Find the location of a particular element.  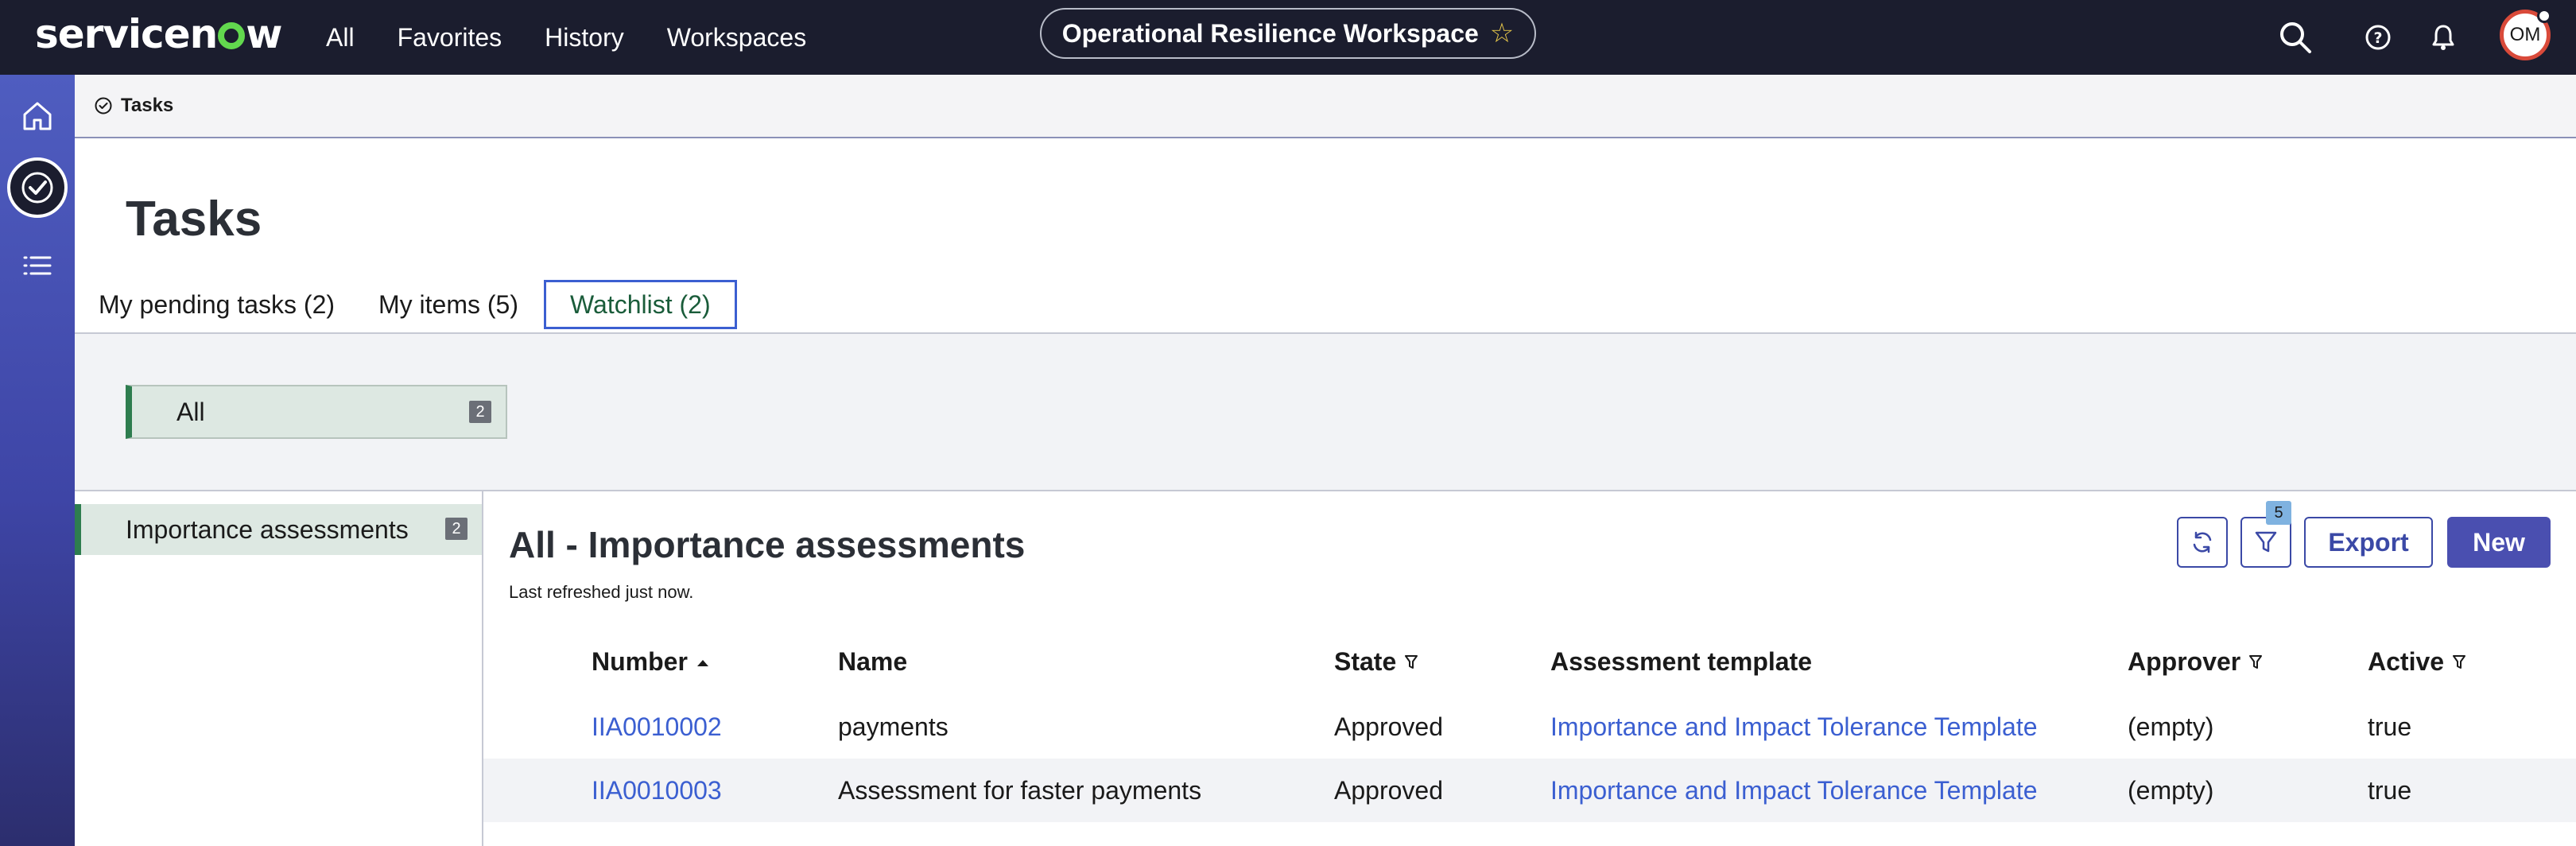

filter-all-label: All is located at coordinates (191, 411).